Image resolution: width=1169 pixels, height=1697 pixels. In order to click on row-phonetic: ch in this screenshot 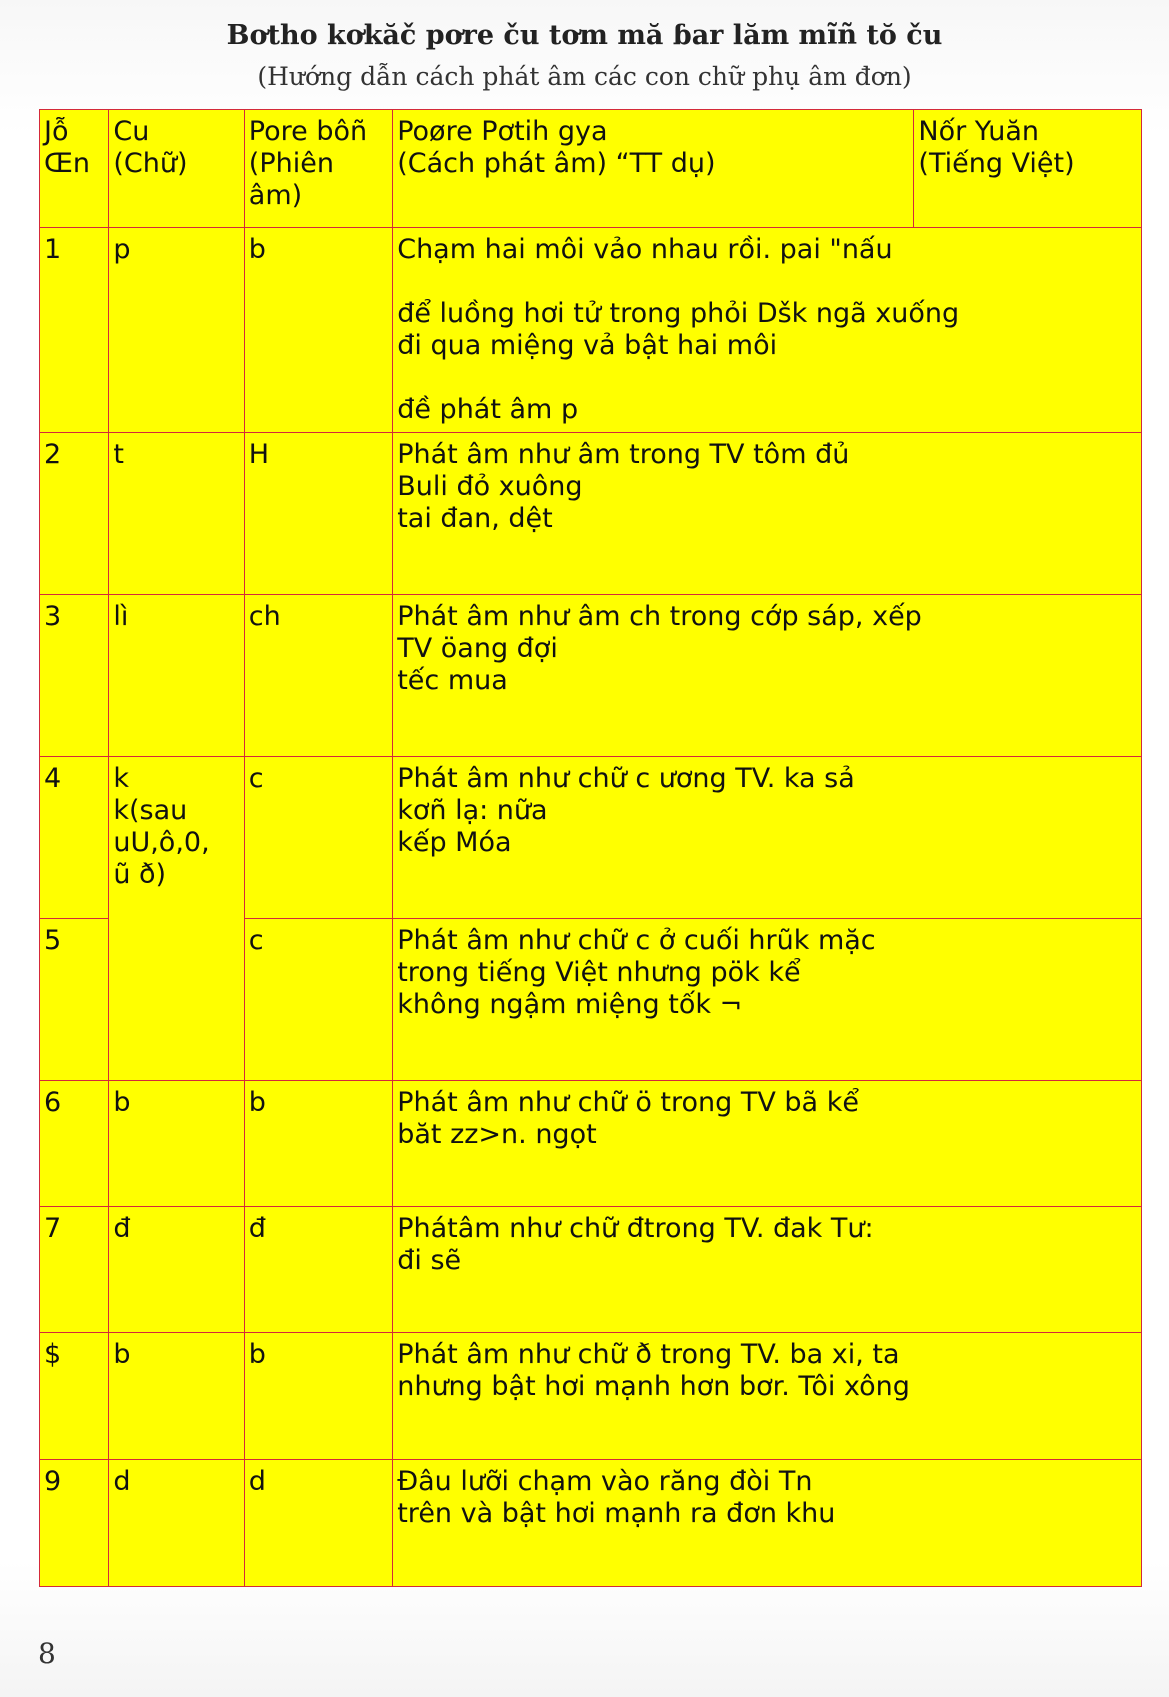, I will do `click(318, 675)`.